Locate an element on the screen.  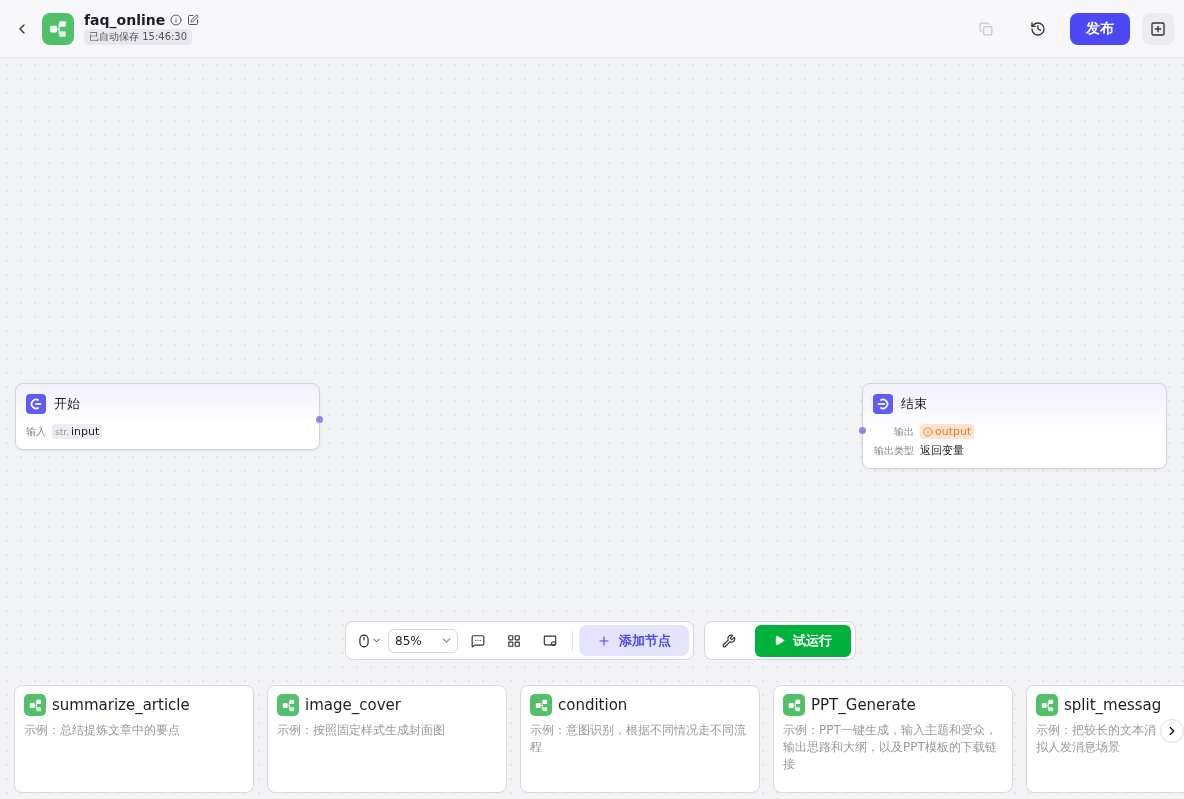
warning-icon is located at coordinates (928, 431).